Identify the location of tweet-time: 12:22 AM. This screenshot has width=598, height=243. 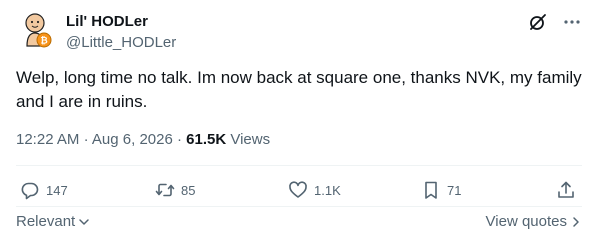
(47, 139).